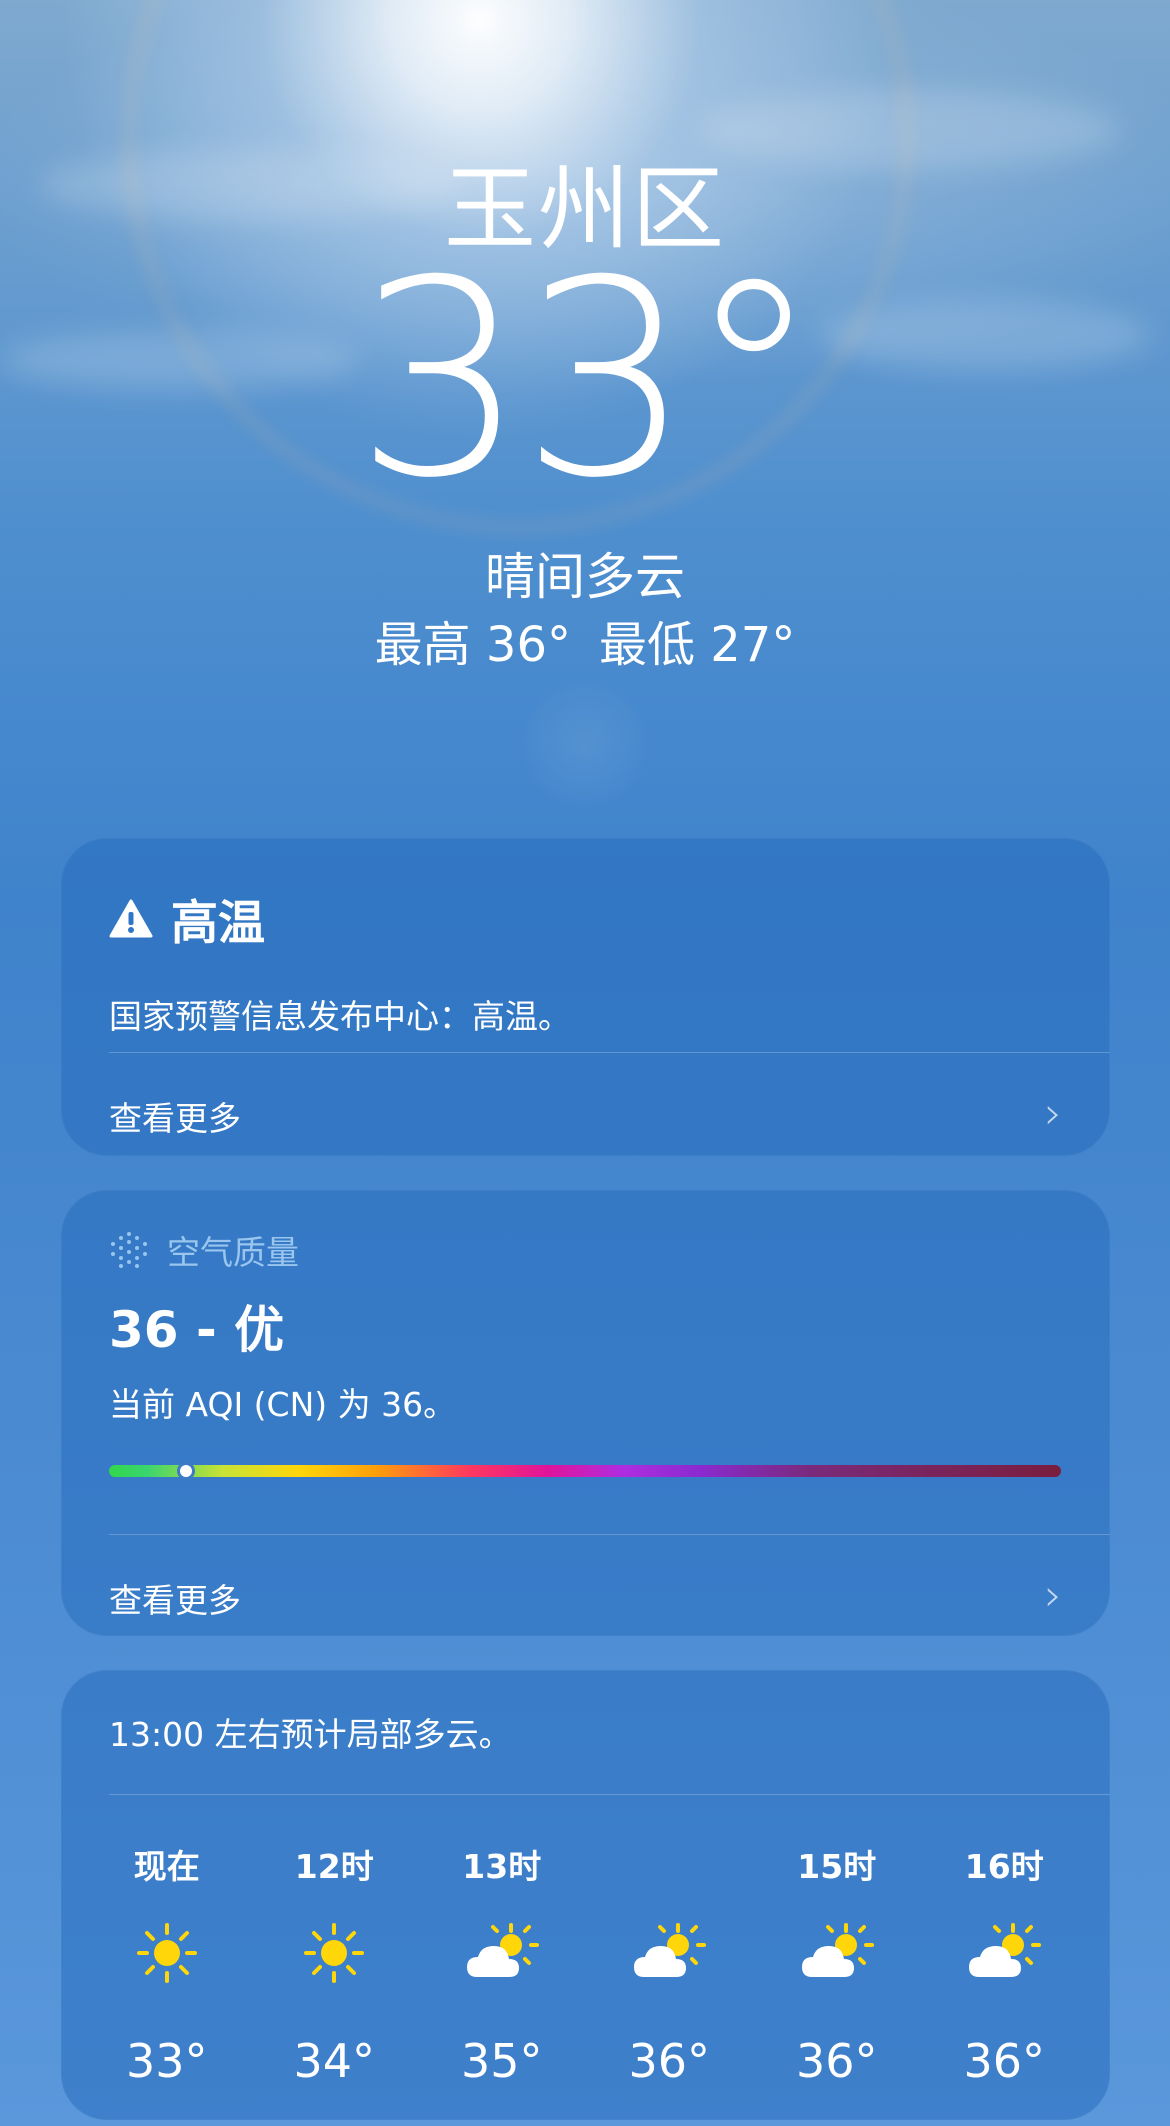 Image resolution: width=1170 pixels, height=2126 pixels. I want to click on hour-label: 现在, so click(166, 1866).